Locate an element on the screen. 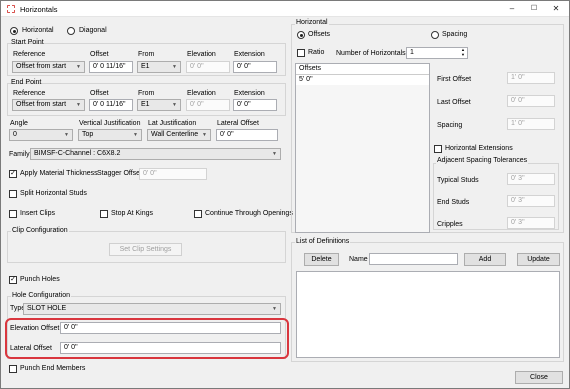 The height and width of the screenshot is (389, 570). end-reference-label: Reference is located at coordinates (29, 93).